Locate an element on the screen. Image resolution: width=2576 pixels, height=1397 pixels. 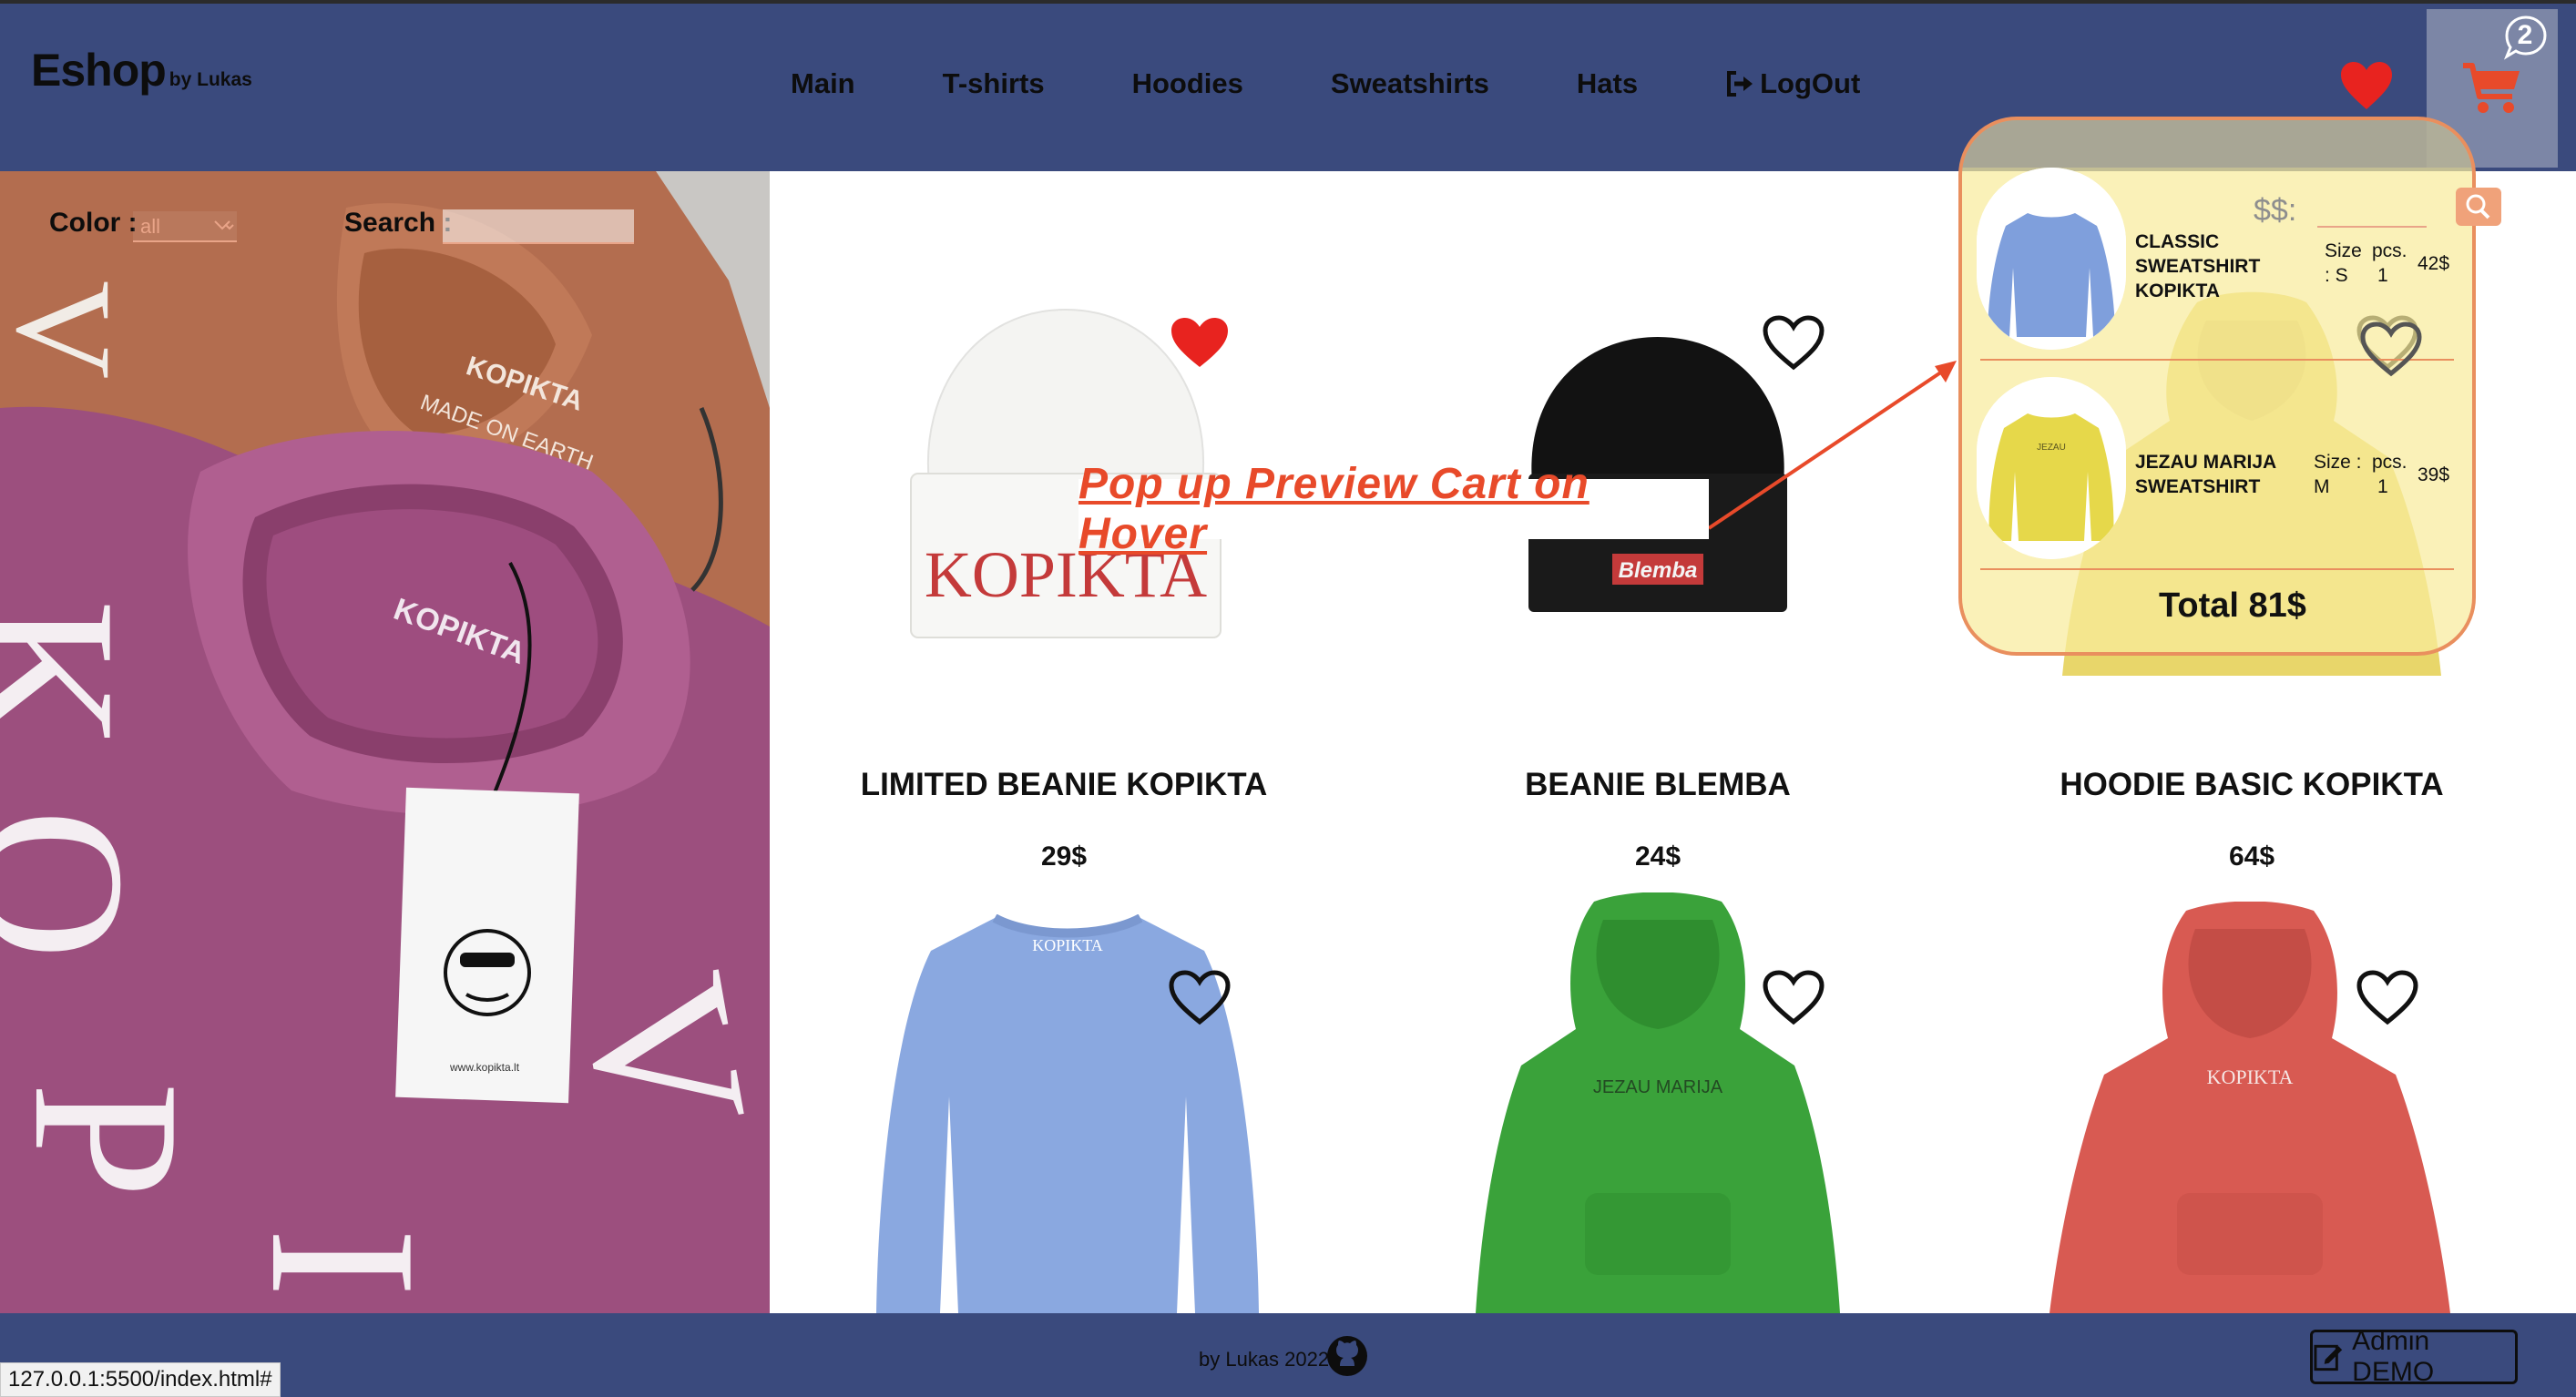
cart-item-name-line: KOPIKTA is located at coordinates (2177, 290).